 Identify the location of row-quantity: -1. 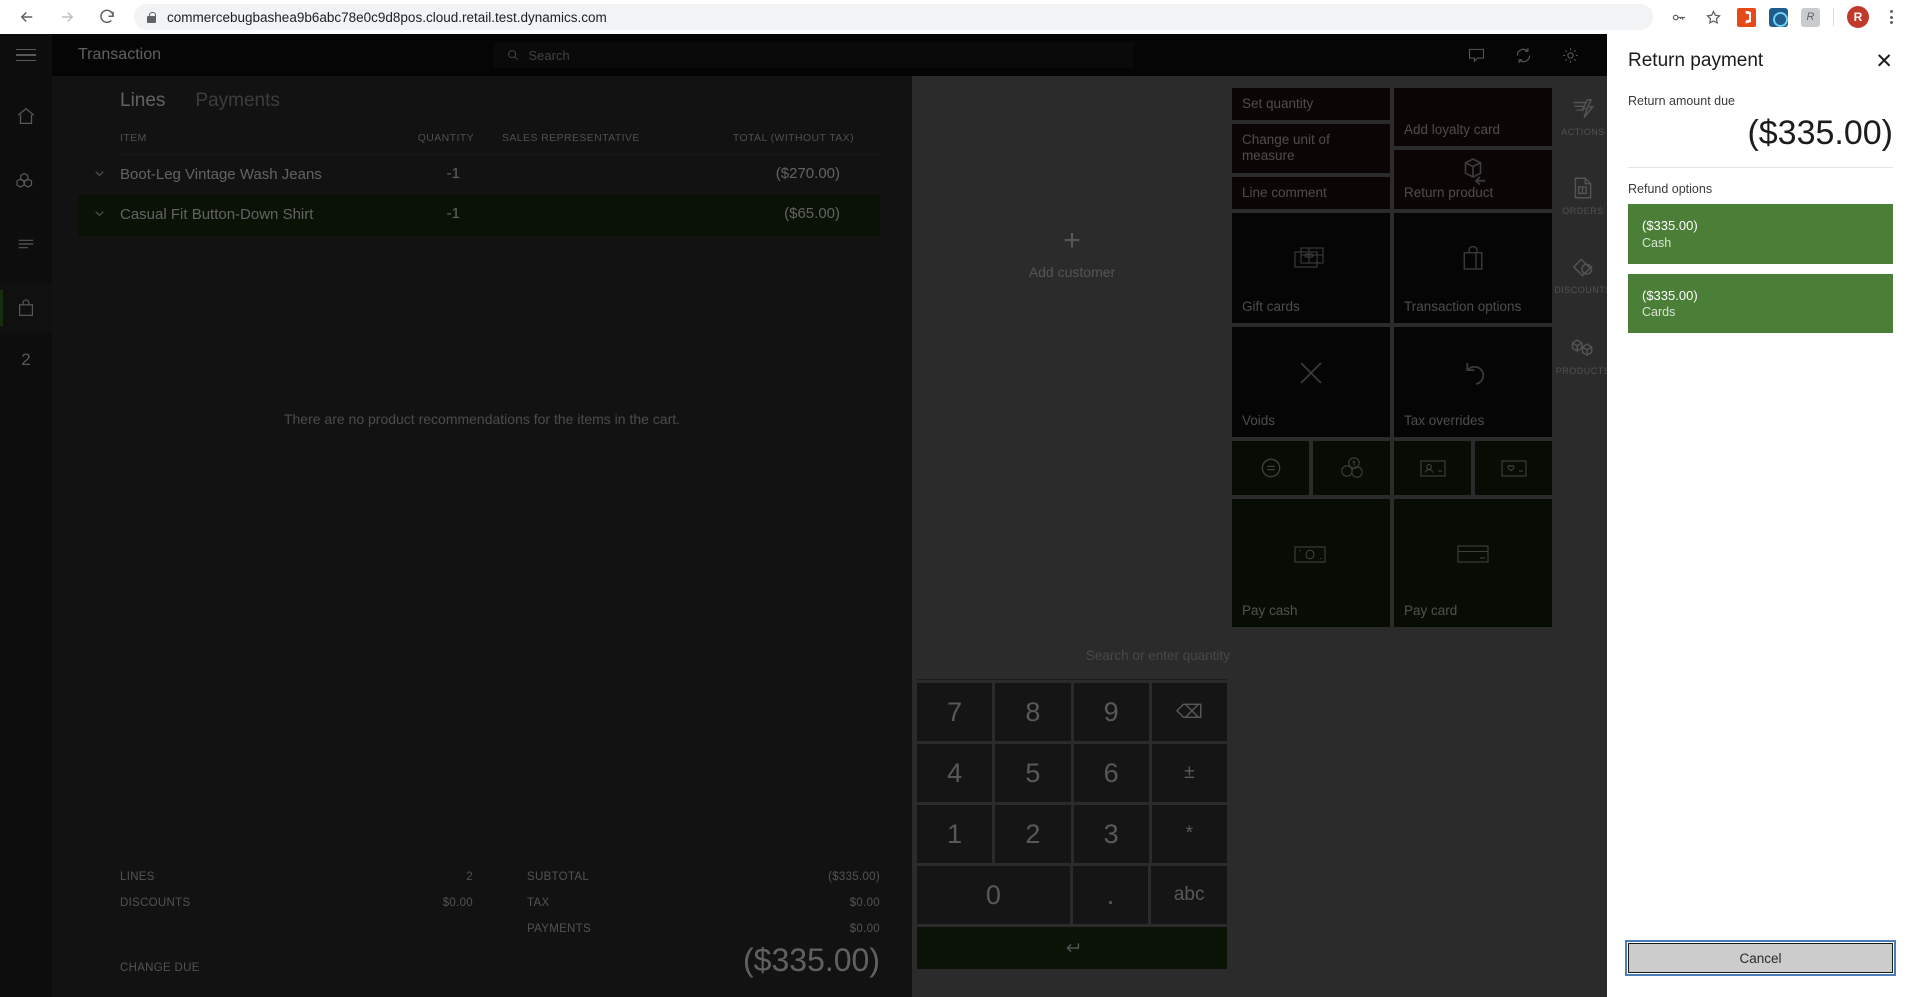
(453, 173).